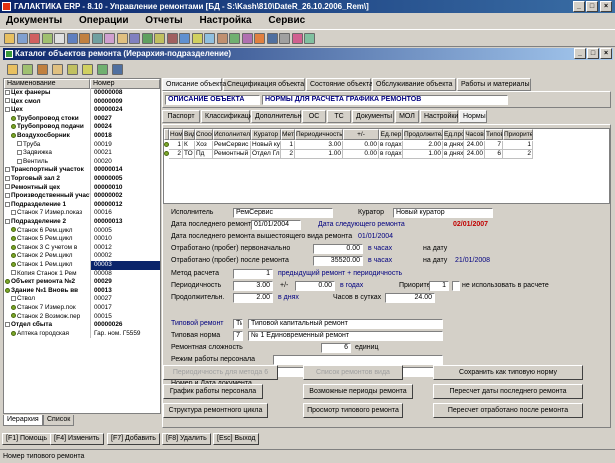  I want to click on periodicity-method6-button: Периодичность для метода 6, so click(220, 372).